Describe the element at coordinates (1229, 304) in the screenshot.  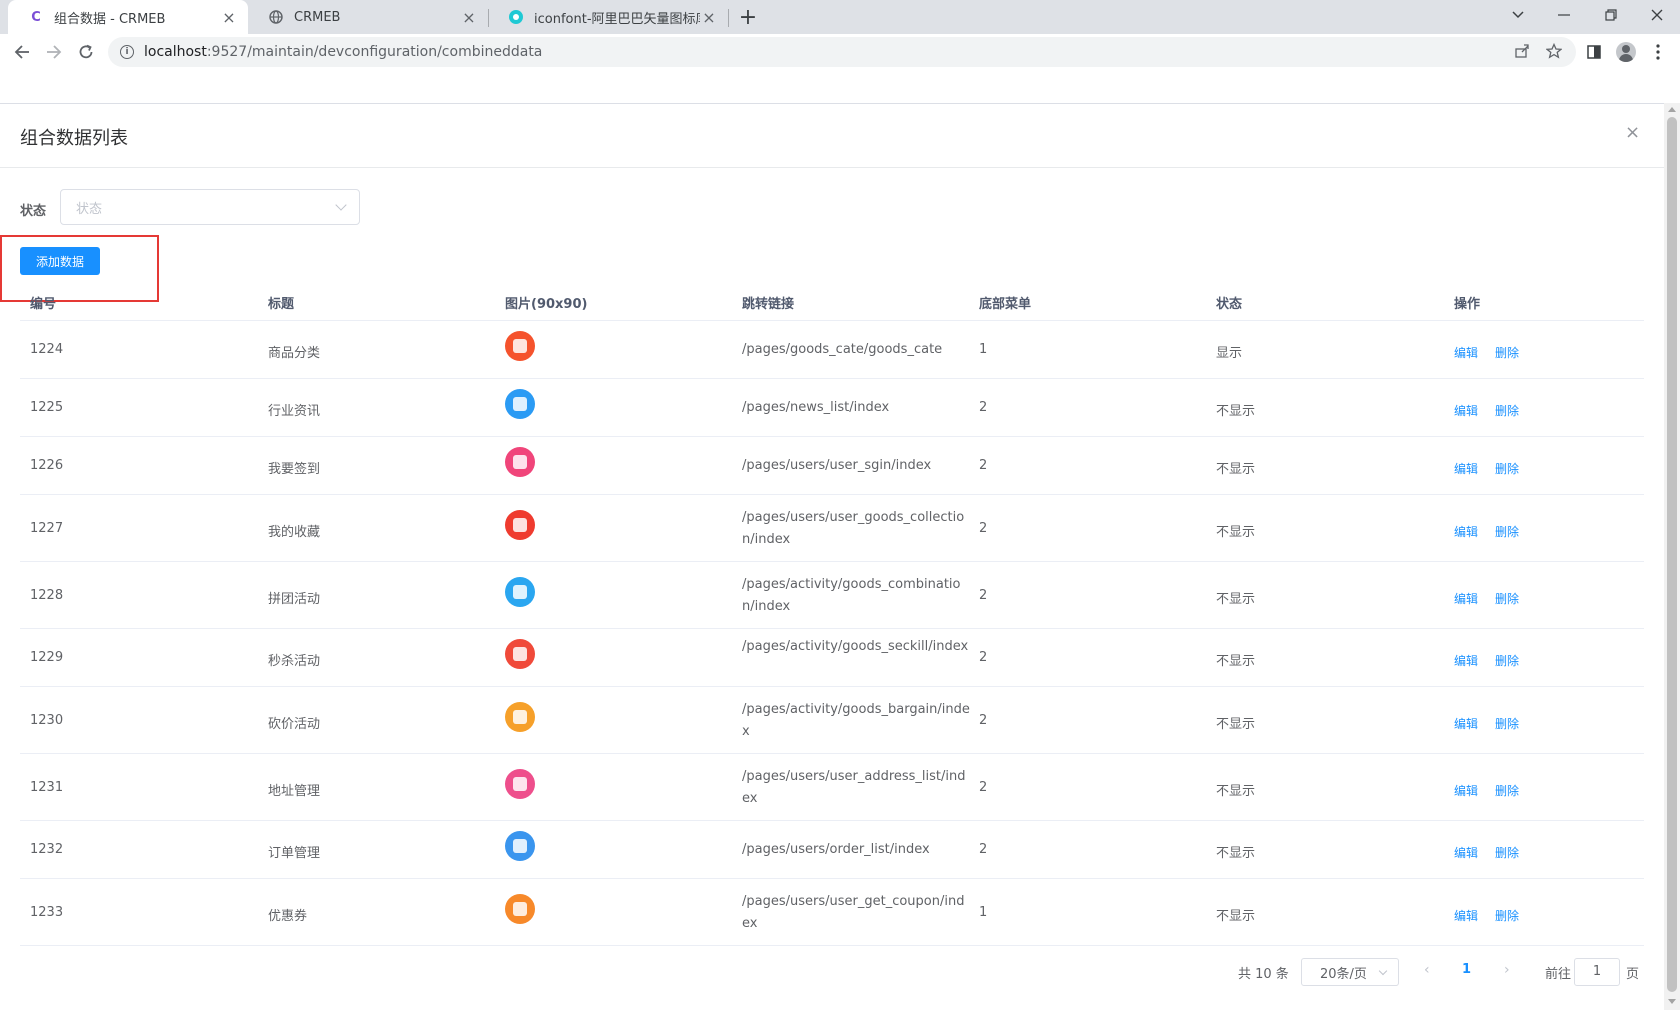
I see `column-header-status: 状态` at that location.